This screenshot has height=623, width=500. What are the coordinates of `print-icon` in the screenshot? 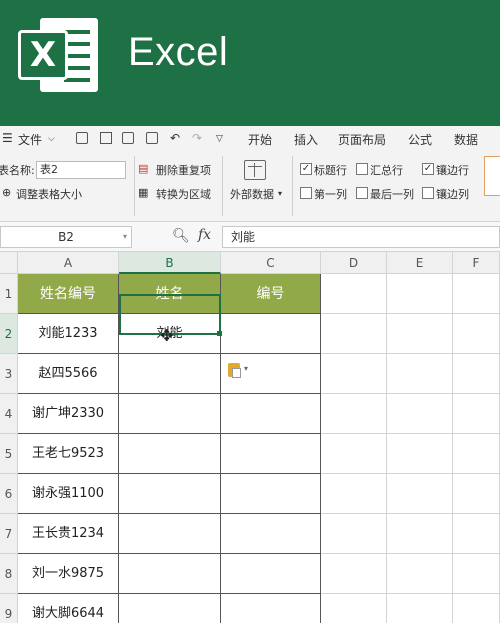 It's located at (128, 138).